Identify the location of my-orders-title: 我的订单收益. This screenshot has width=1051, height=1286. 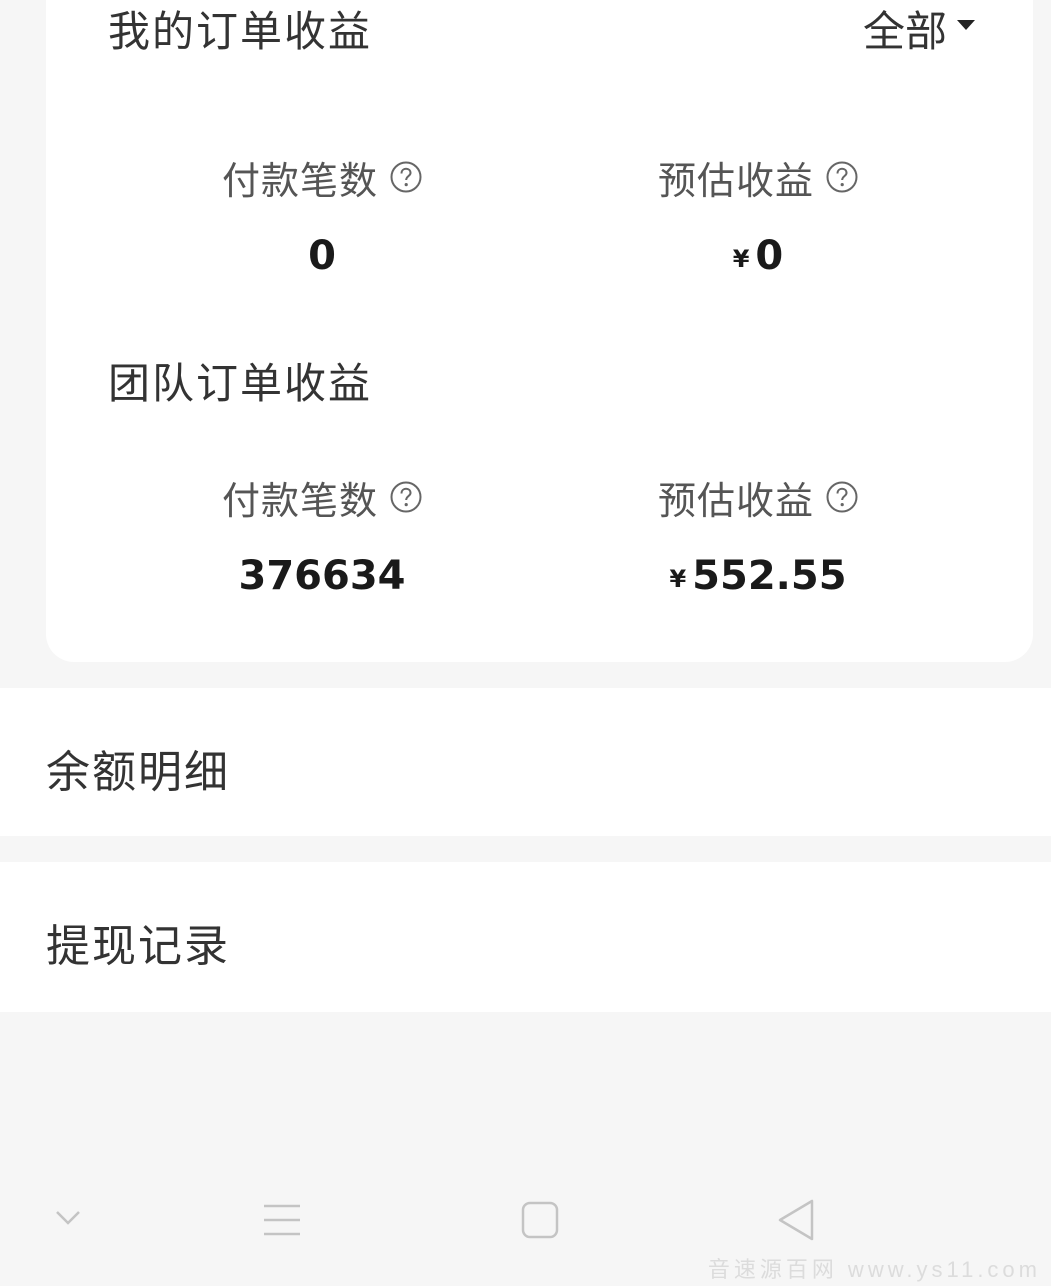
(240, 31).